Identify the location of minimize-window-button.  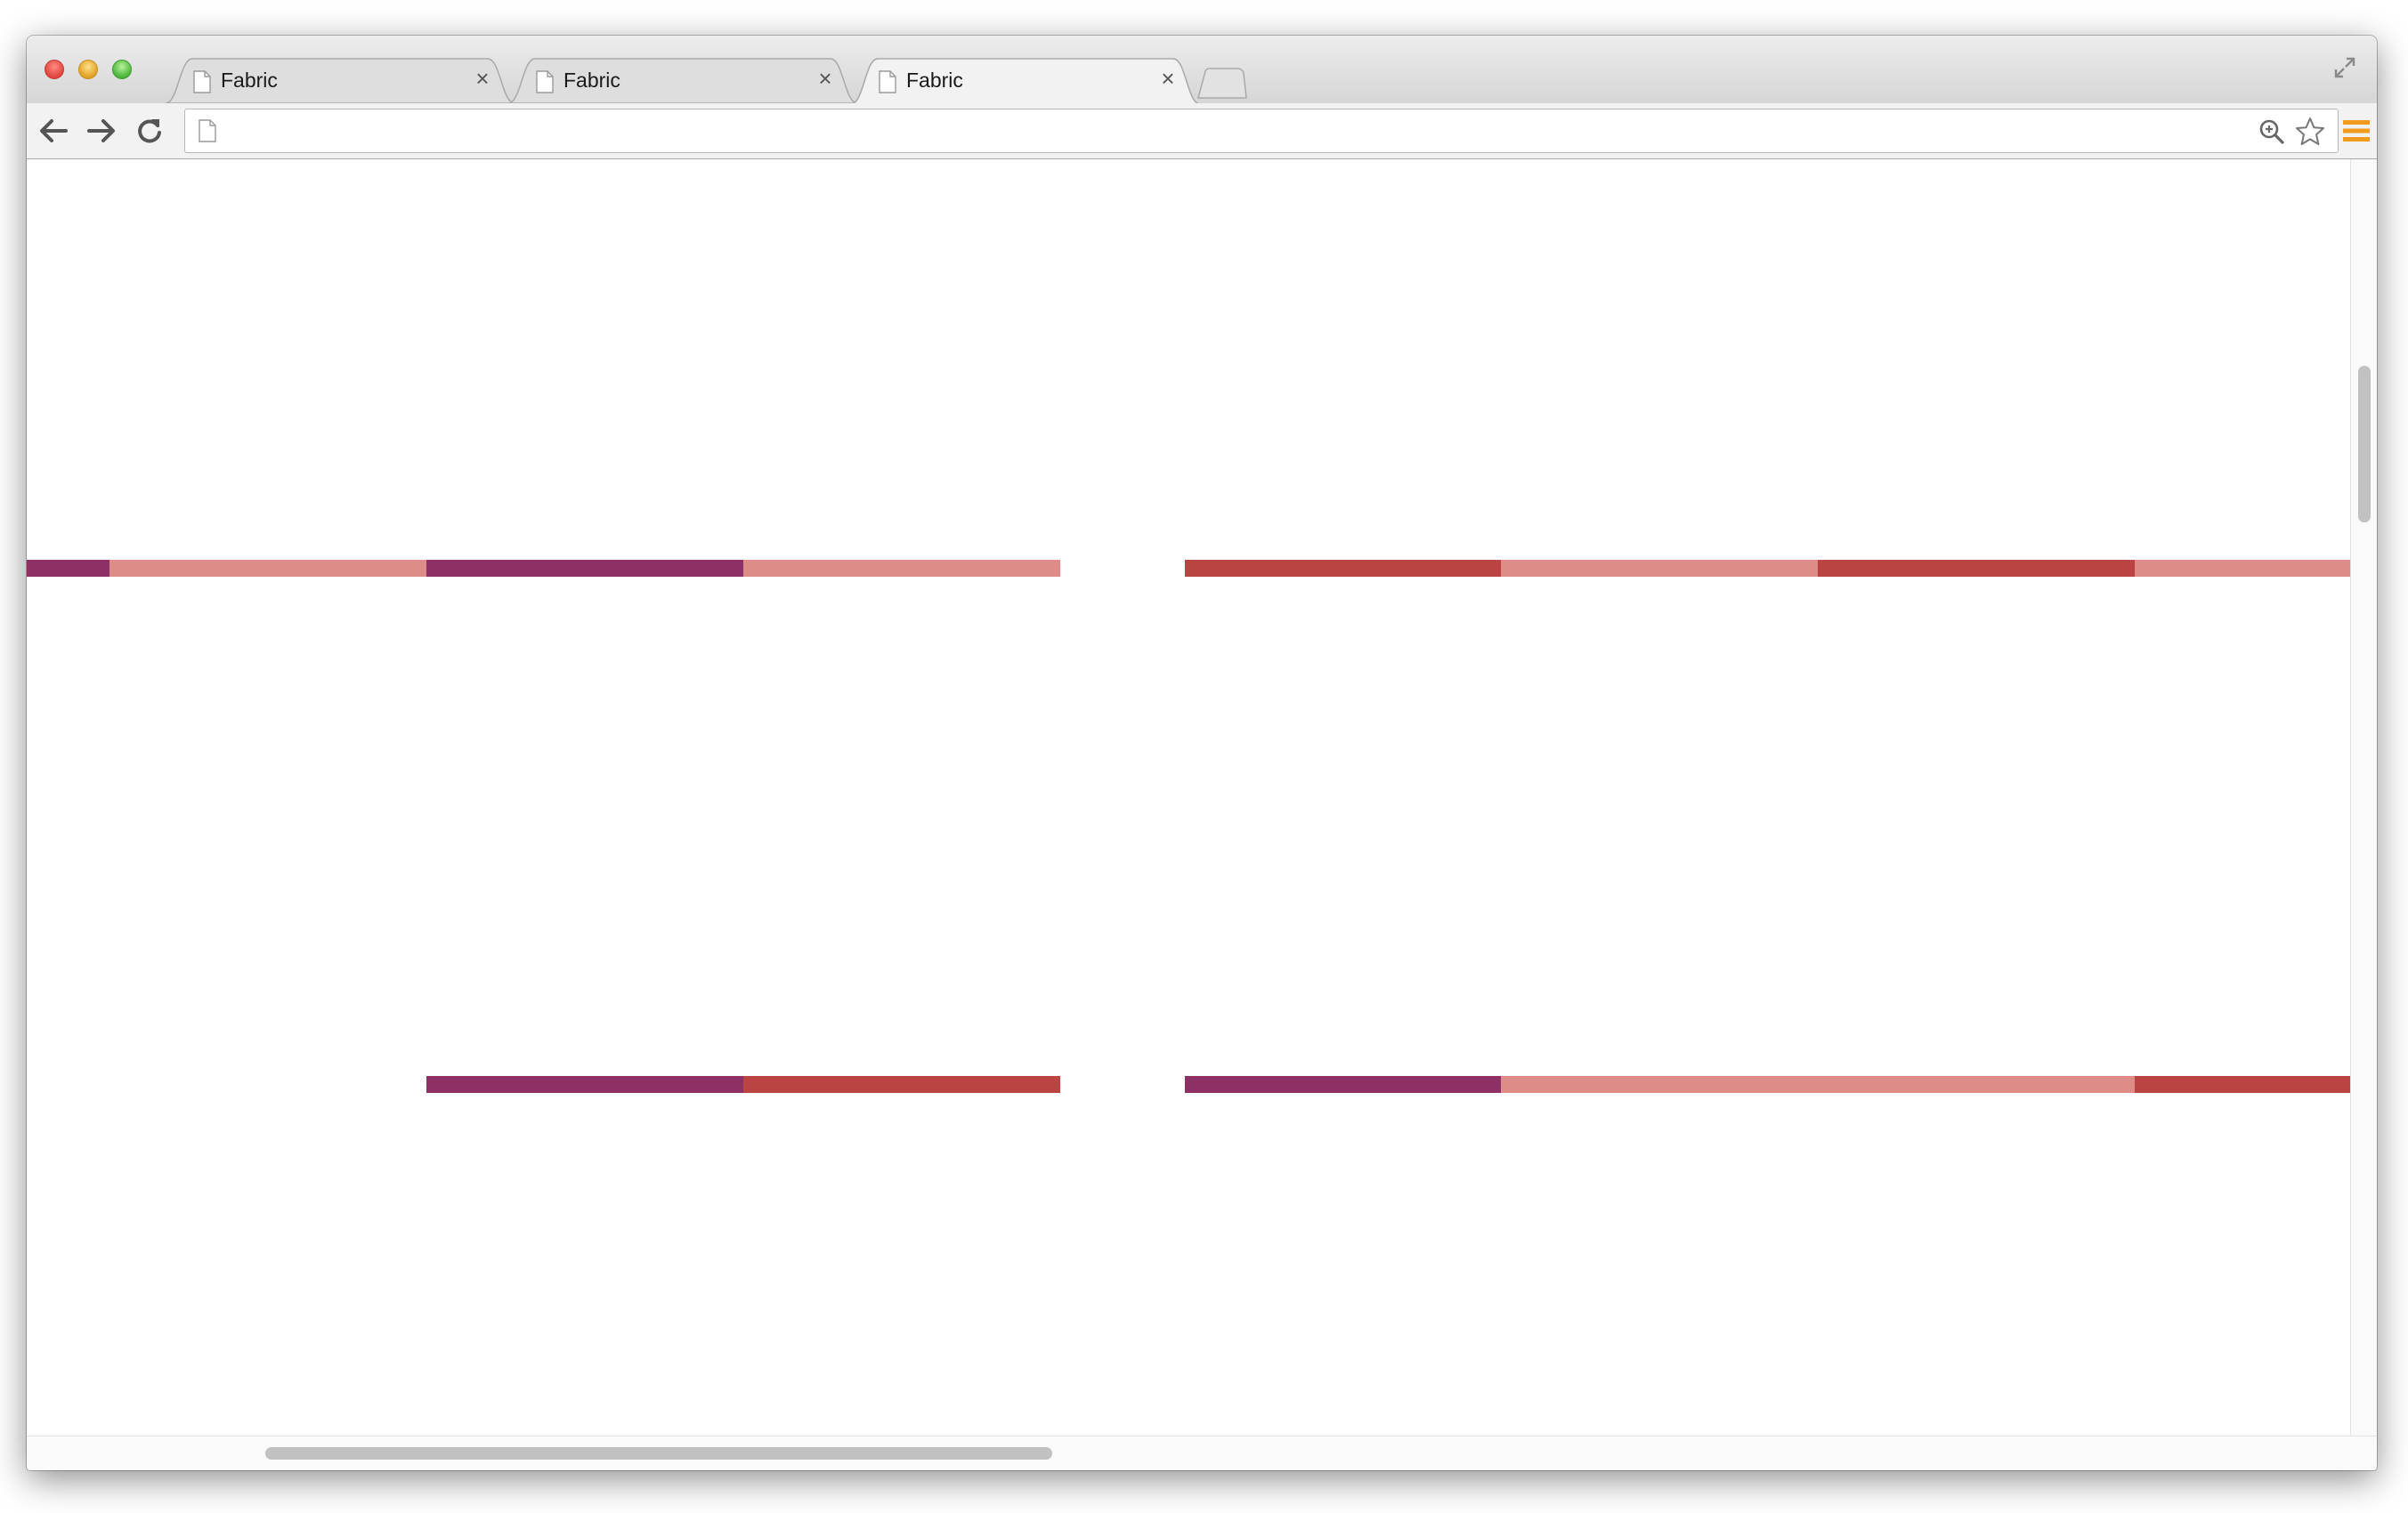
(88, 70).